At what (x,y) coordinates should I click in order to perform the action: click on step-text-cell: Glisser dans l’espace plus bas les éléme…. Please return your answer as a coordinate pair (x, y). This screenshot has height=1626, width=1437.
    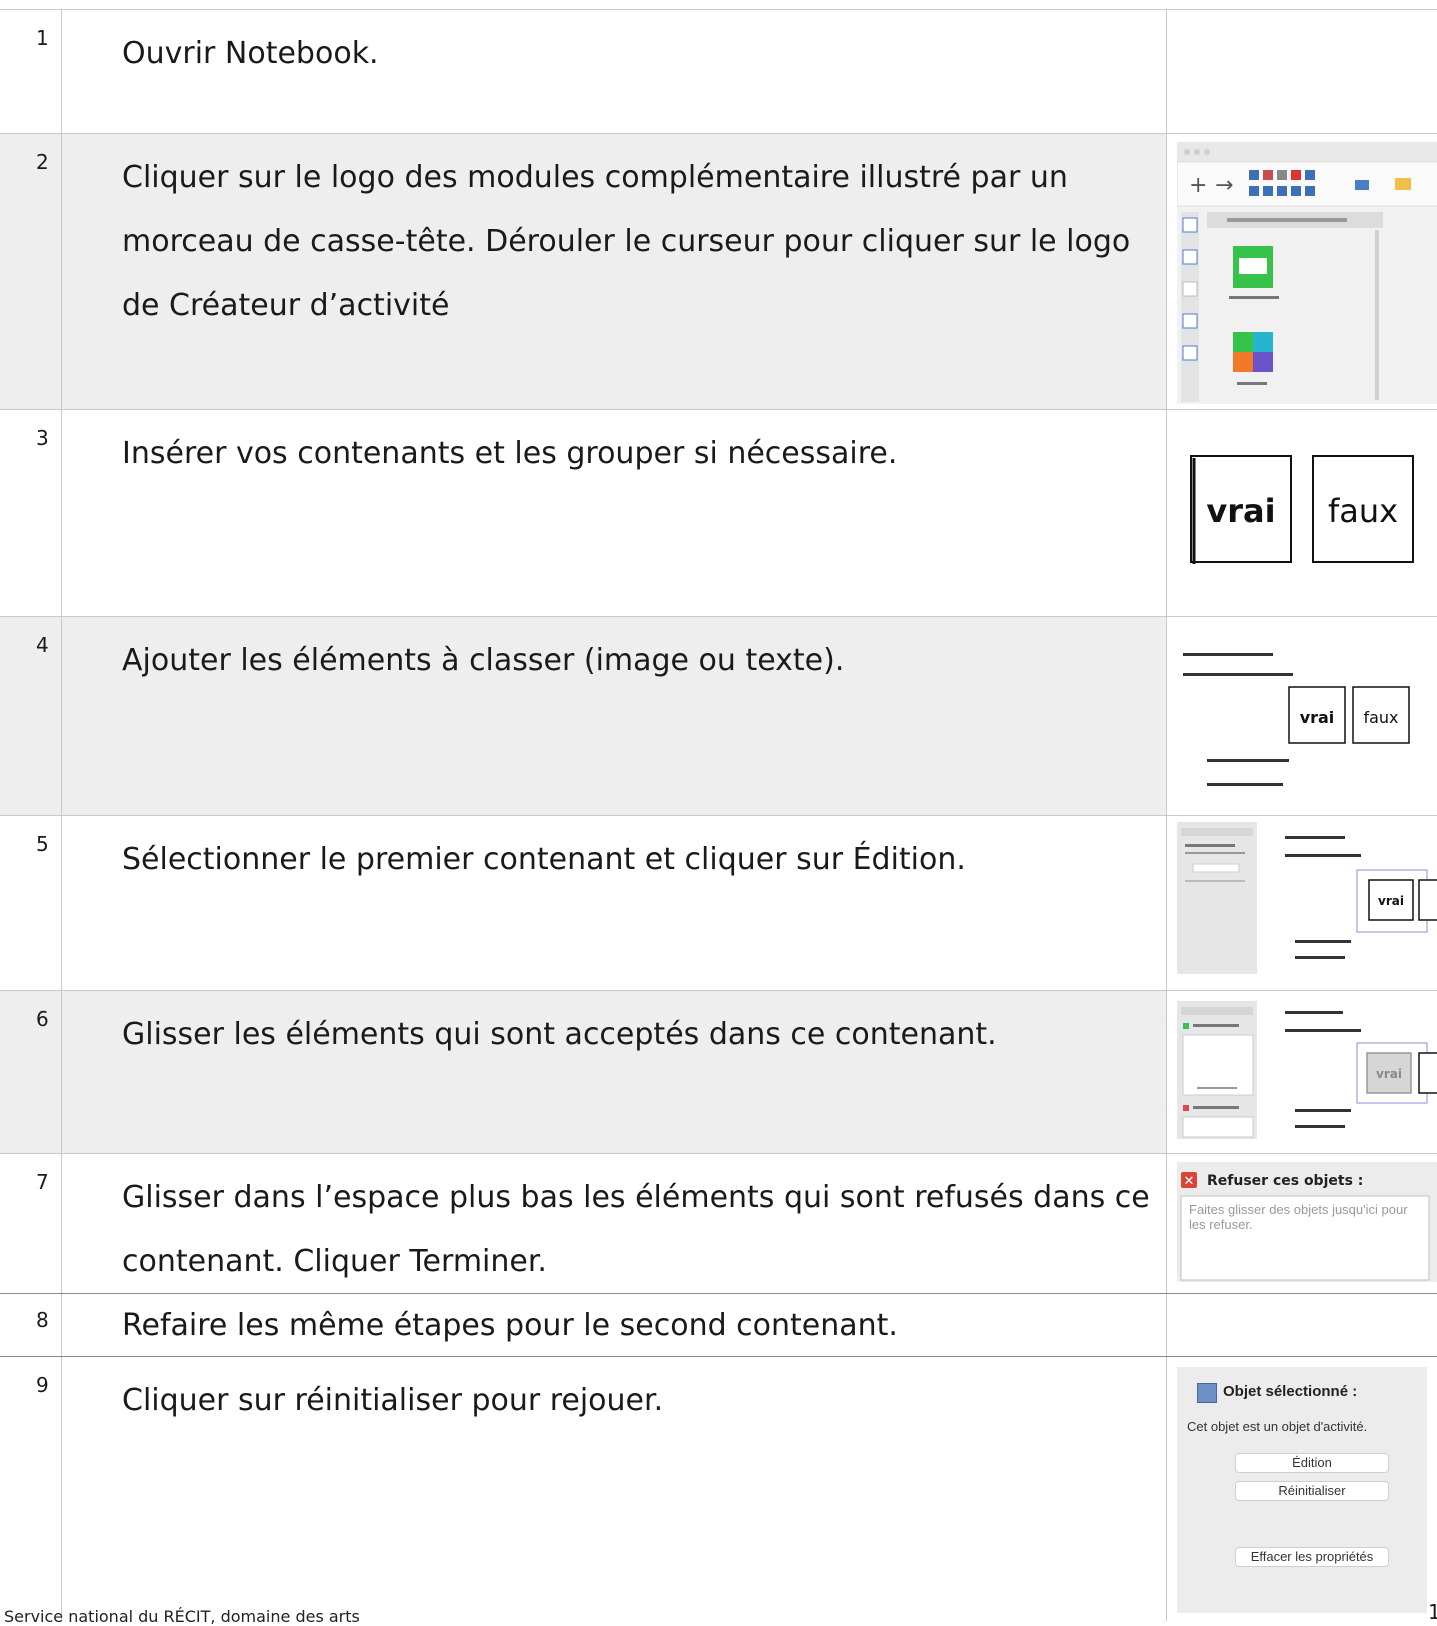
    Looking at the image, I should click on (614, 1223).